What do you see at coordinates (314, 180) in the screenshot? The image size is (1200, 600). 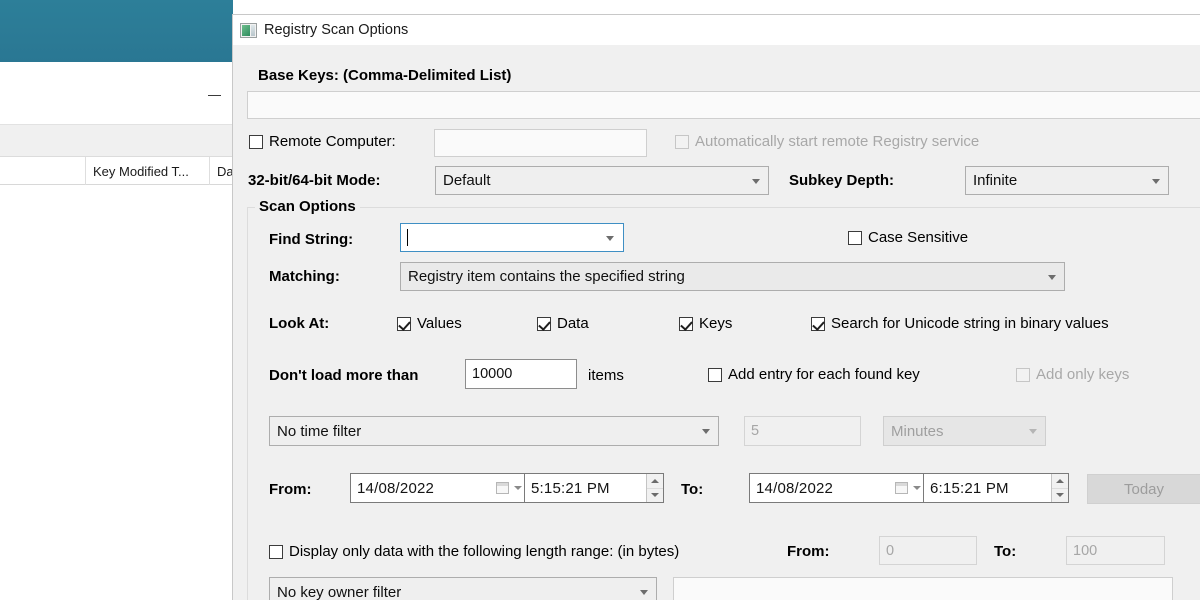 I see `bitness-mode-label: 32-bit/64-bit Mode:` at bounding box center [314, 180].